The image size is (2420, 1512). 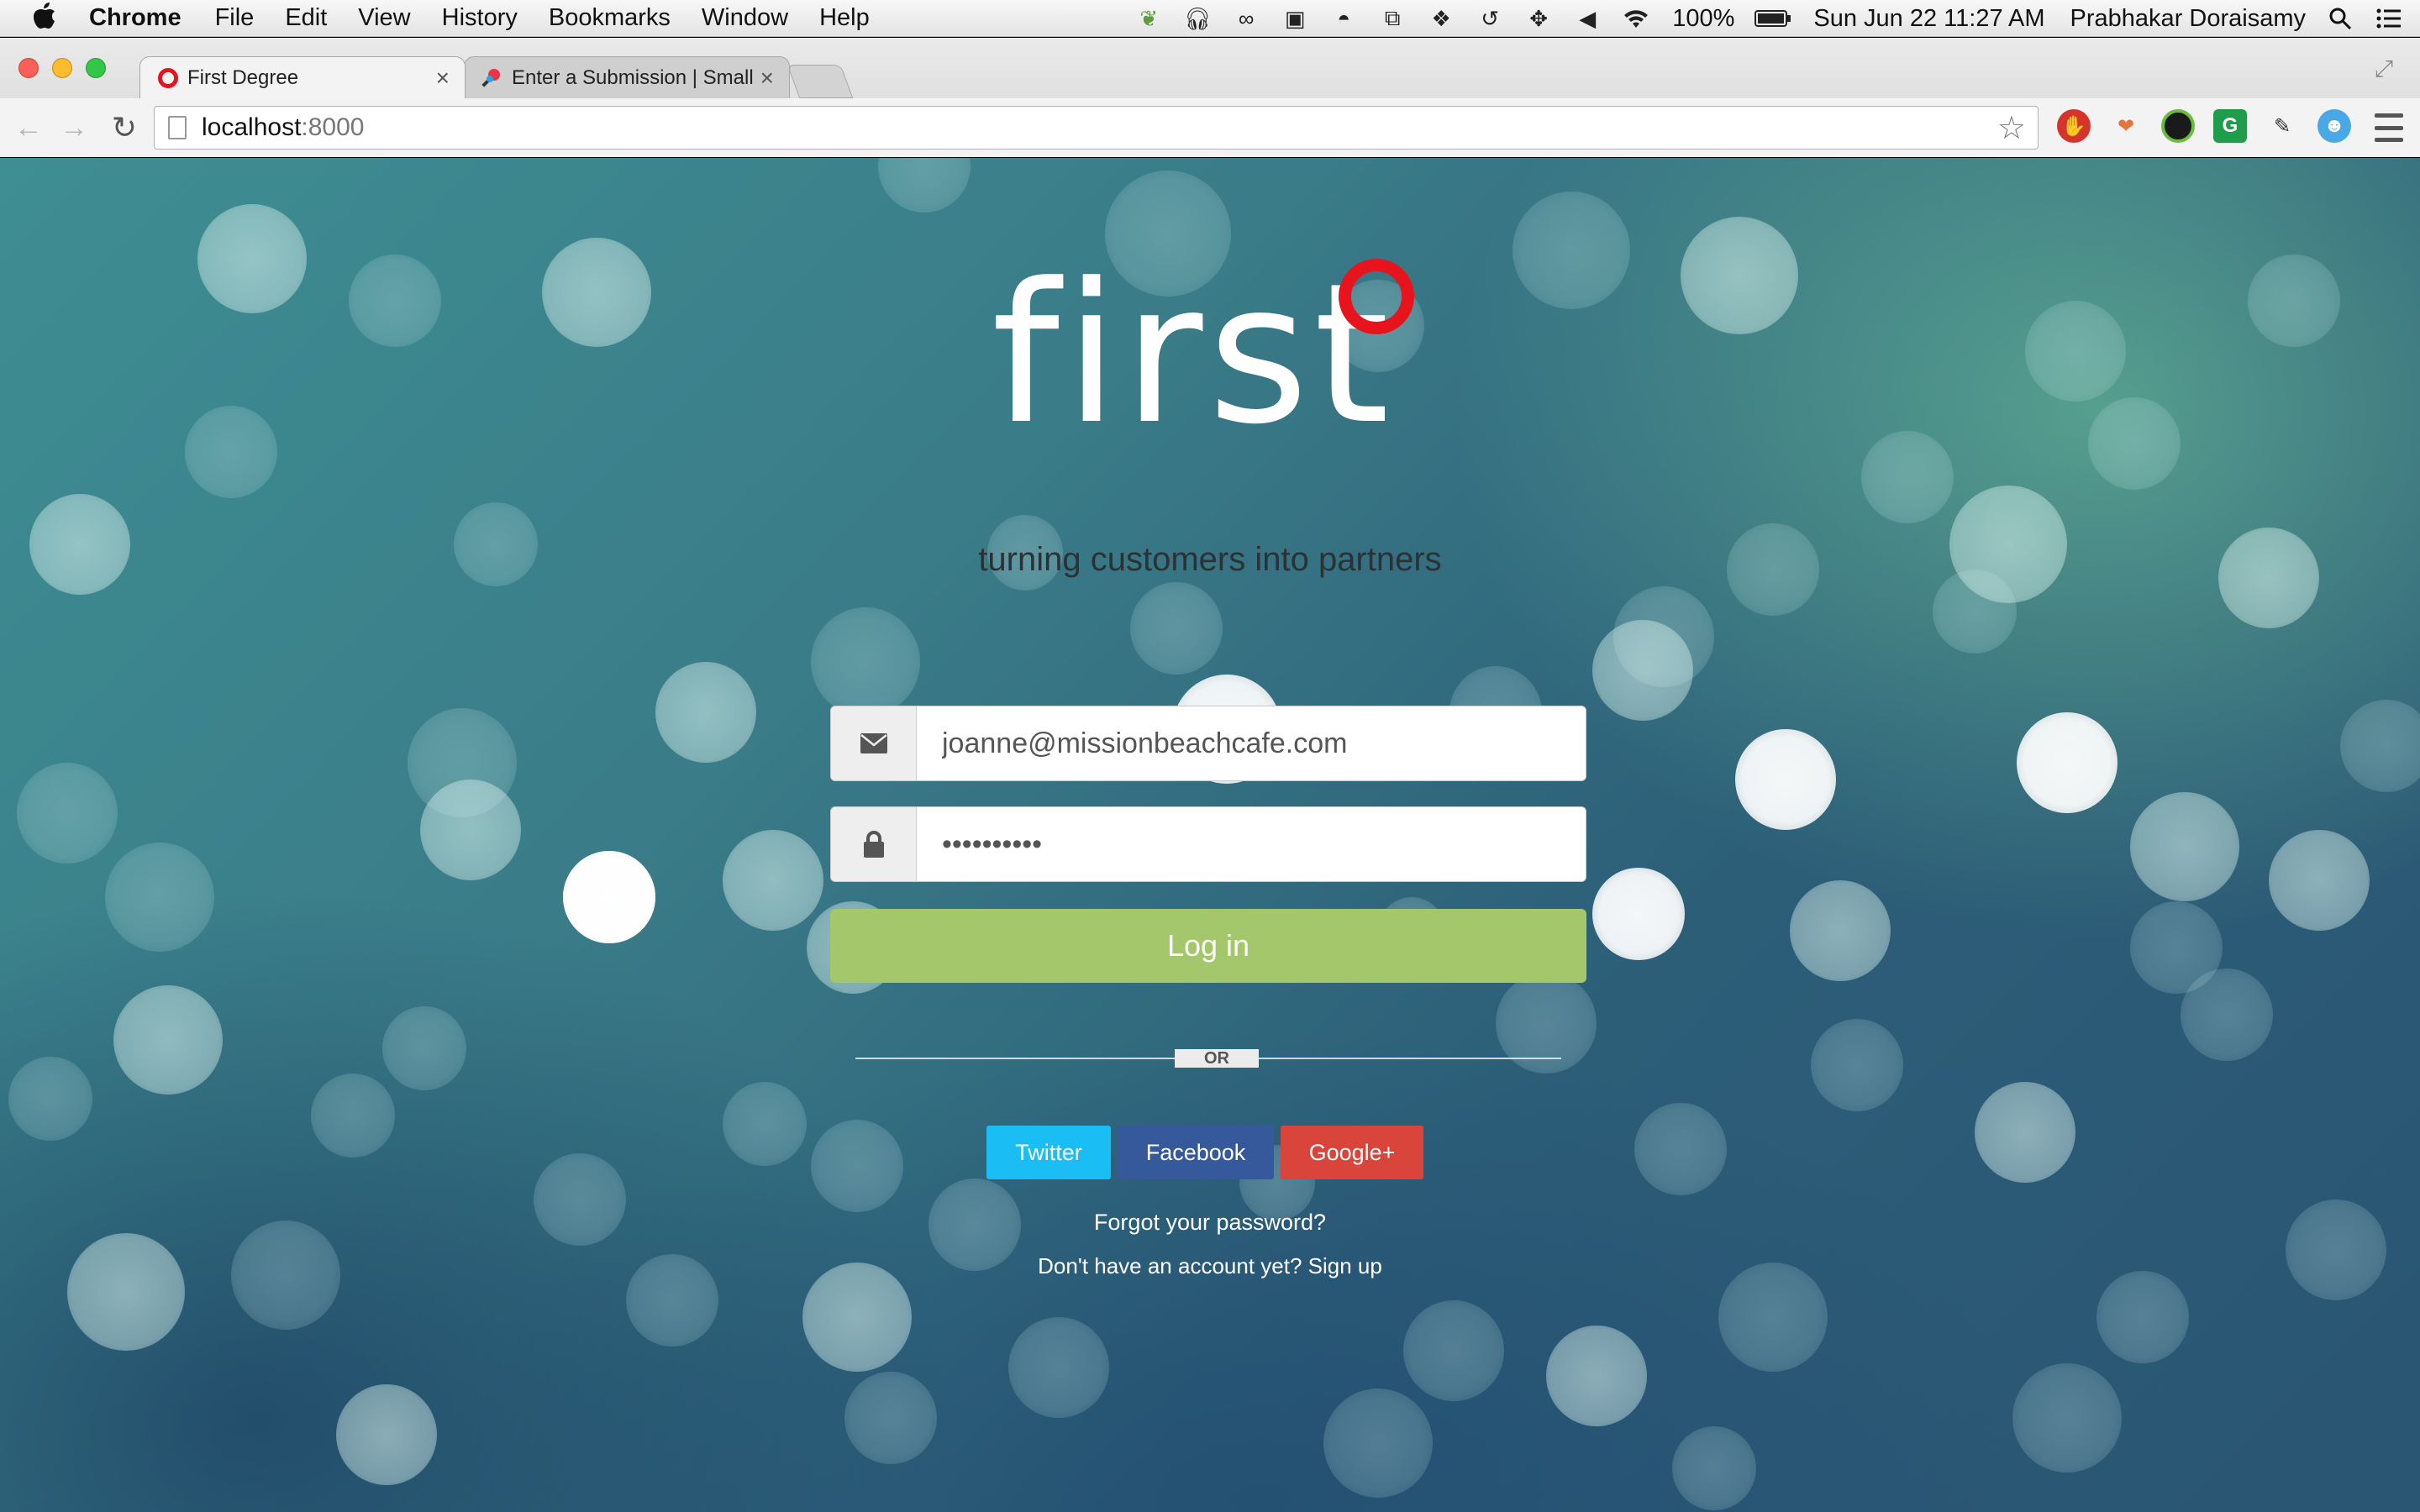 What do you see at coordinates (1210, 1266) in the screenshot?
I see `signup-link: Don't have an account yet? Sign up` at bounding box center [1210, 1266].